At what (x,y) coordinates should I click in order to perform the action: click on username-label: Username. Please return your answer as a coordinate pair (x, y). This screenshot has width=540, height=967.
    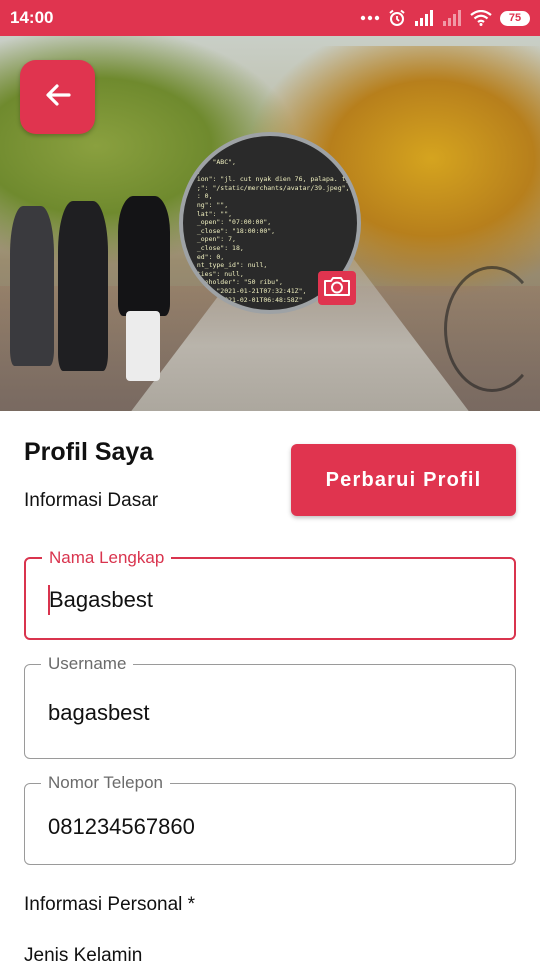
    Looking at the image, I should click on (87, 664).